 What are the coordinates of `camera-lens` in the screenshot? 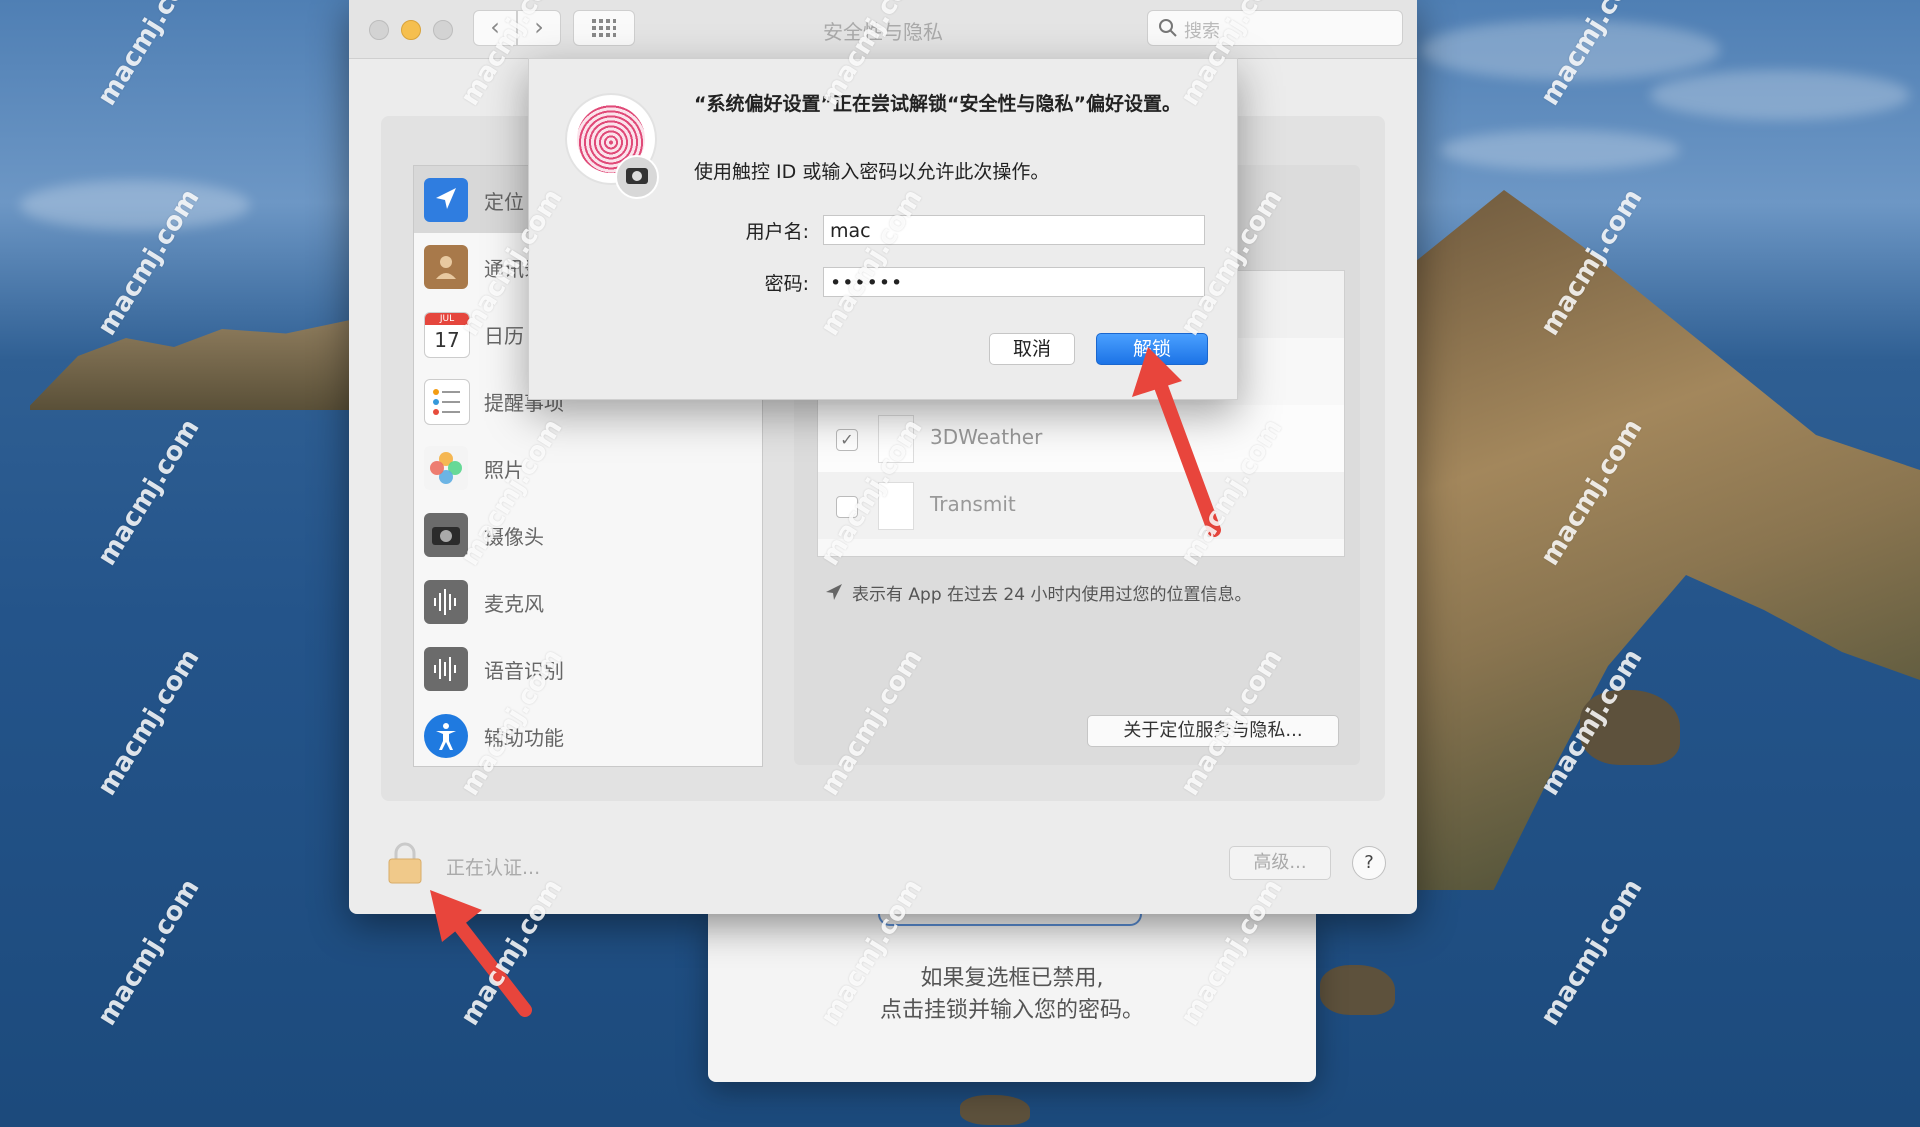 It's located at (637, 176).